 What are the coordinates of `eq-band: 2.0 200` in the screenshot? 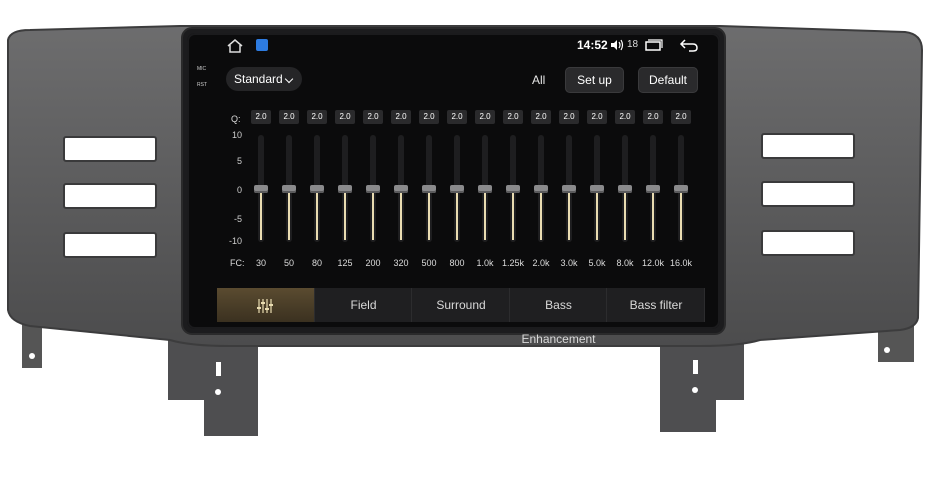 It's located at (373, 190).